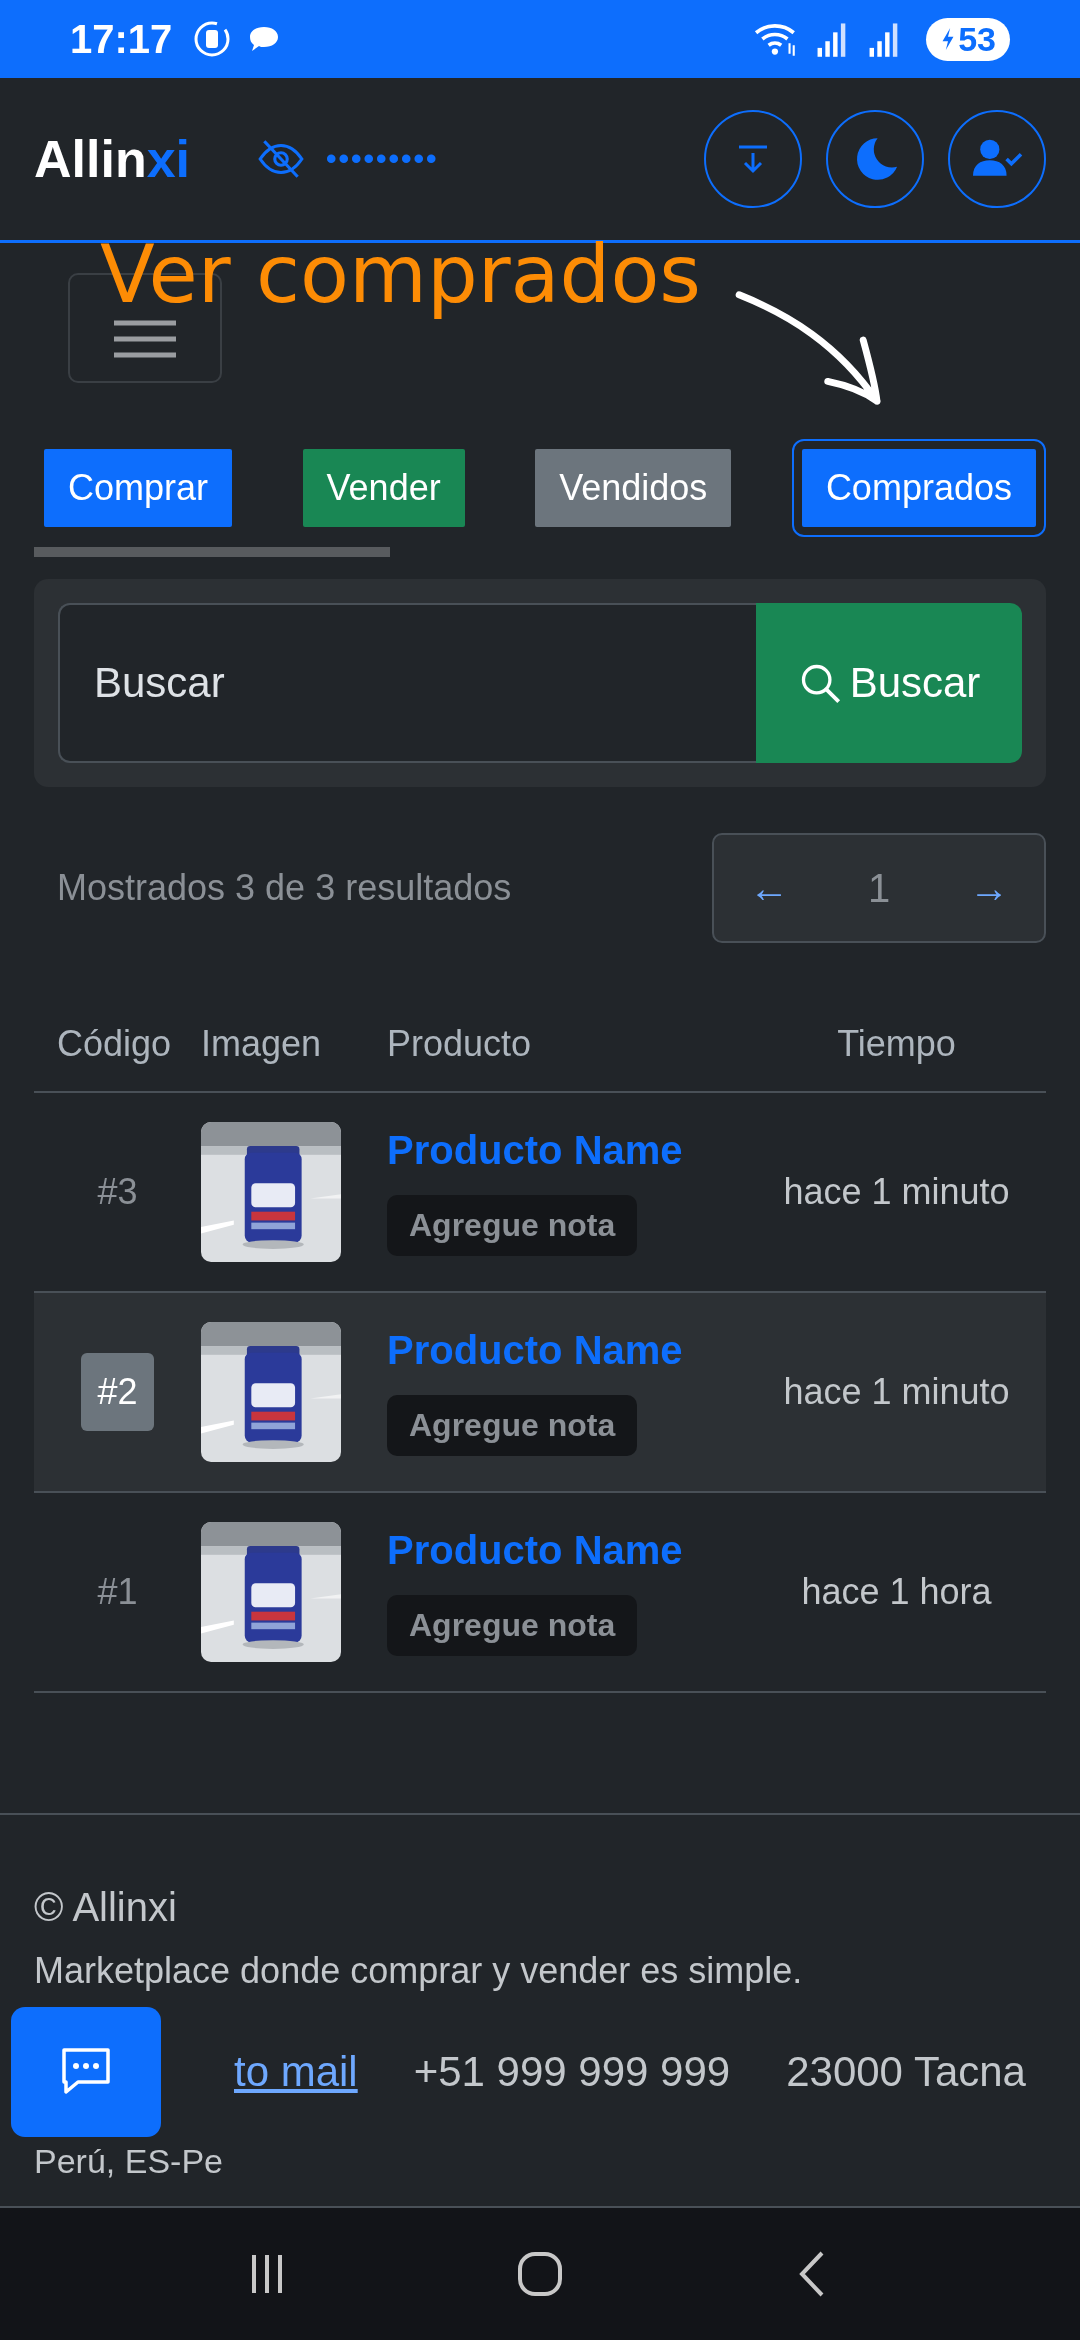 This screenshot has width=1080, height=2340. Describe the element at coordinates (906, 2072) in the screenshot. I see `address-text: 23000 Tacna` at that location.